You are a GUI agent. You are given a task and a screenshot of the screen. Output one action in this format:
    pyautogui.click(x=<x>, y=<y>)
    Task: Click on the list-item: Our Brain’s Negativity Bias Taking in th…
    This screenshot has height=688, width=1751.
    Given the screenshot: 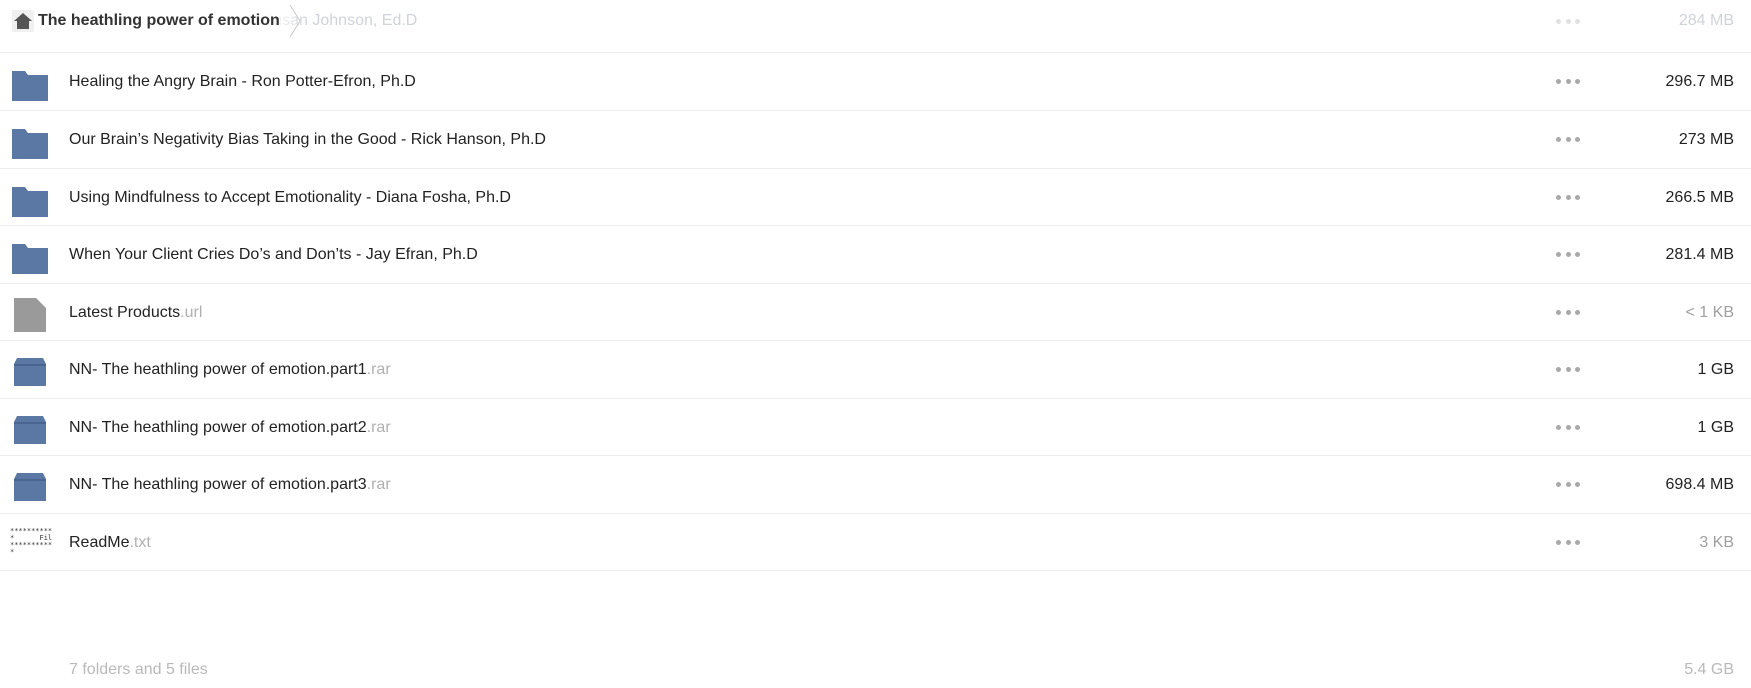 What is the action you would take?
    pyautogui.click(x=875, y=140)
    